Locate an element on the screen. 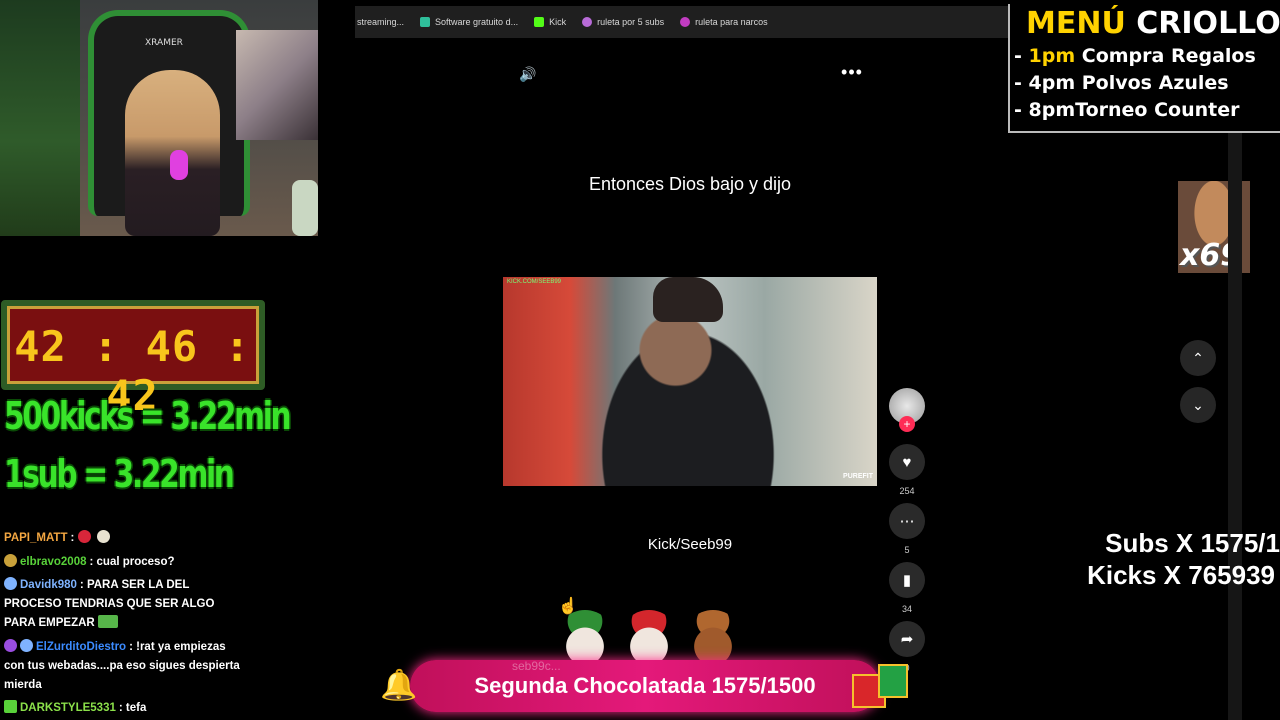  mouse-cursor-icon: ☝ is located at coordinates (568, 606).